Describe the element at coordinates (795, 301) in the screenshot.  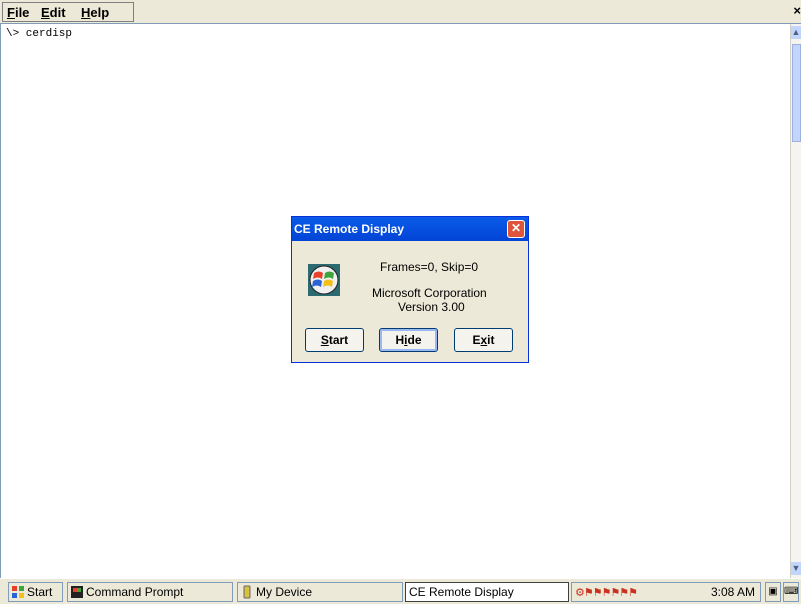
I see `vertical-scrollbar: ▲ ▼` at that location.